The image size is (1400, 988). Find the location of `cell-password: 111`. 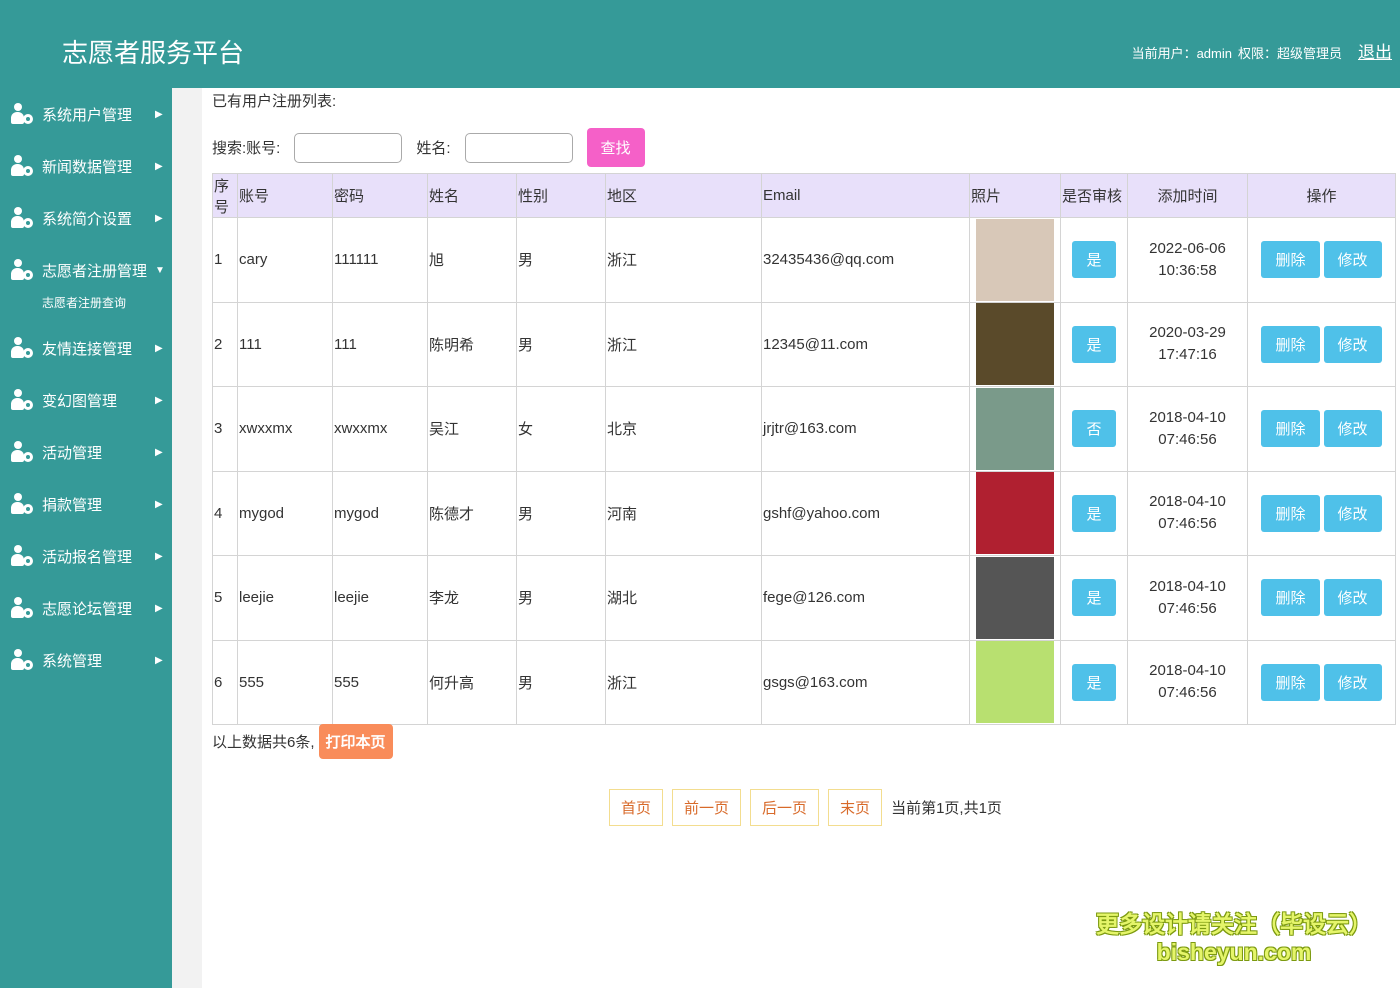

cell-password: 111 is located at coordinates (380, 344).